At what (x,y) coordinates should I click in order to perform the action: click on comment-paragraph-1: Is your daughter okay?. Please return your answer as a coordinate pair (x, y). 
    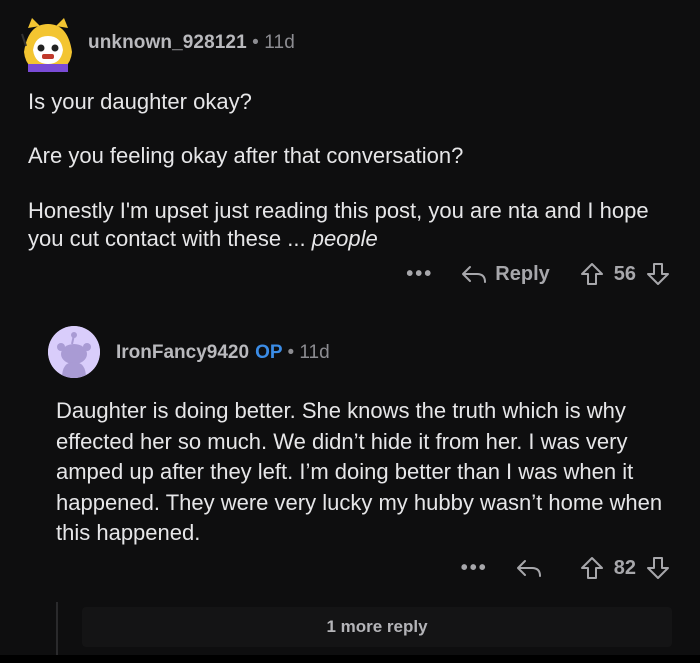
    Looking at the image, I should click on (140, 101).